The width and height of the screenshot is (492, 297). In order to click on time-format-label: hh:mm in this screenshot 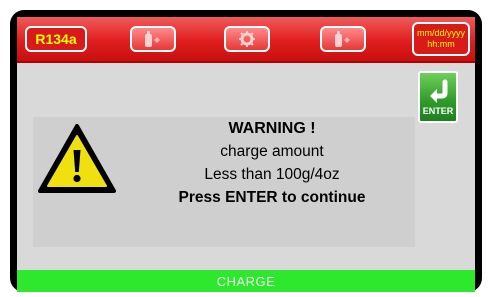, I will do `click(441, 44)`.